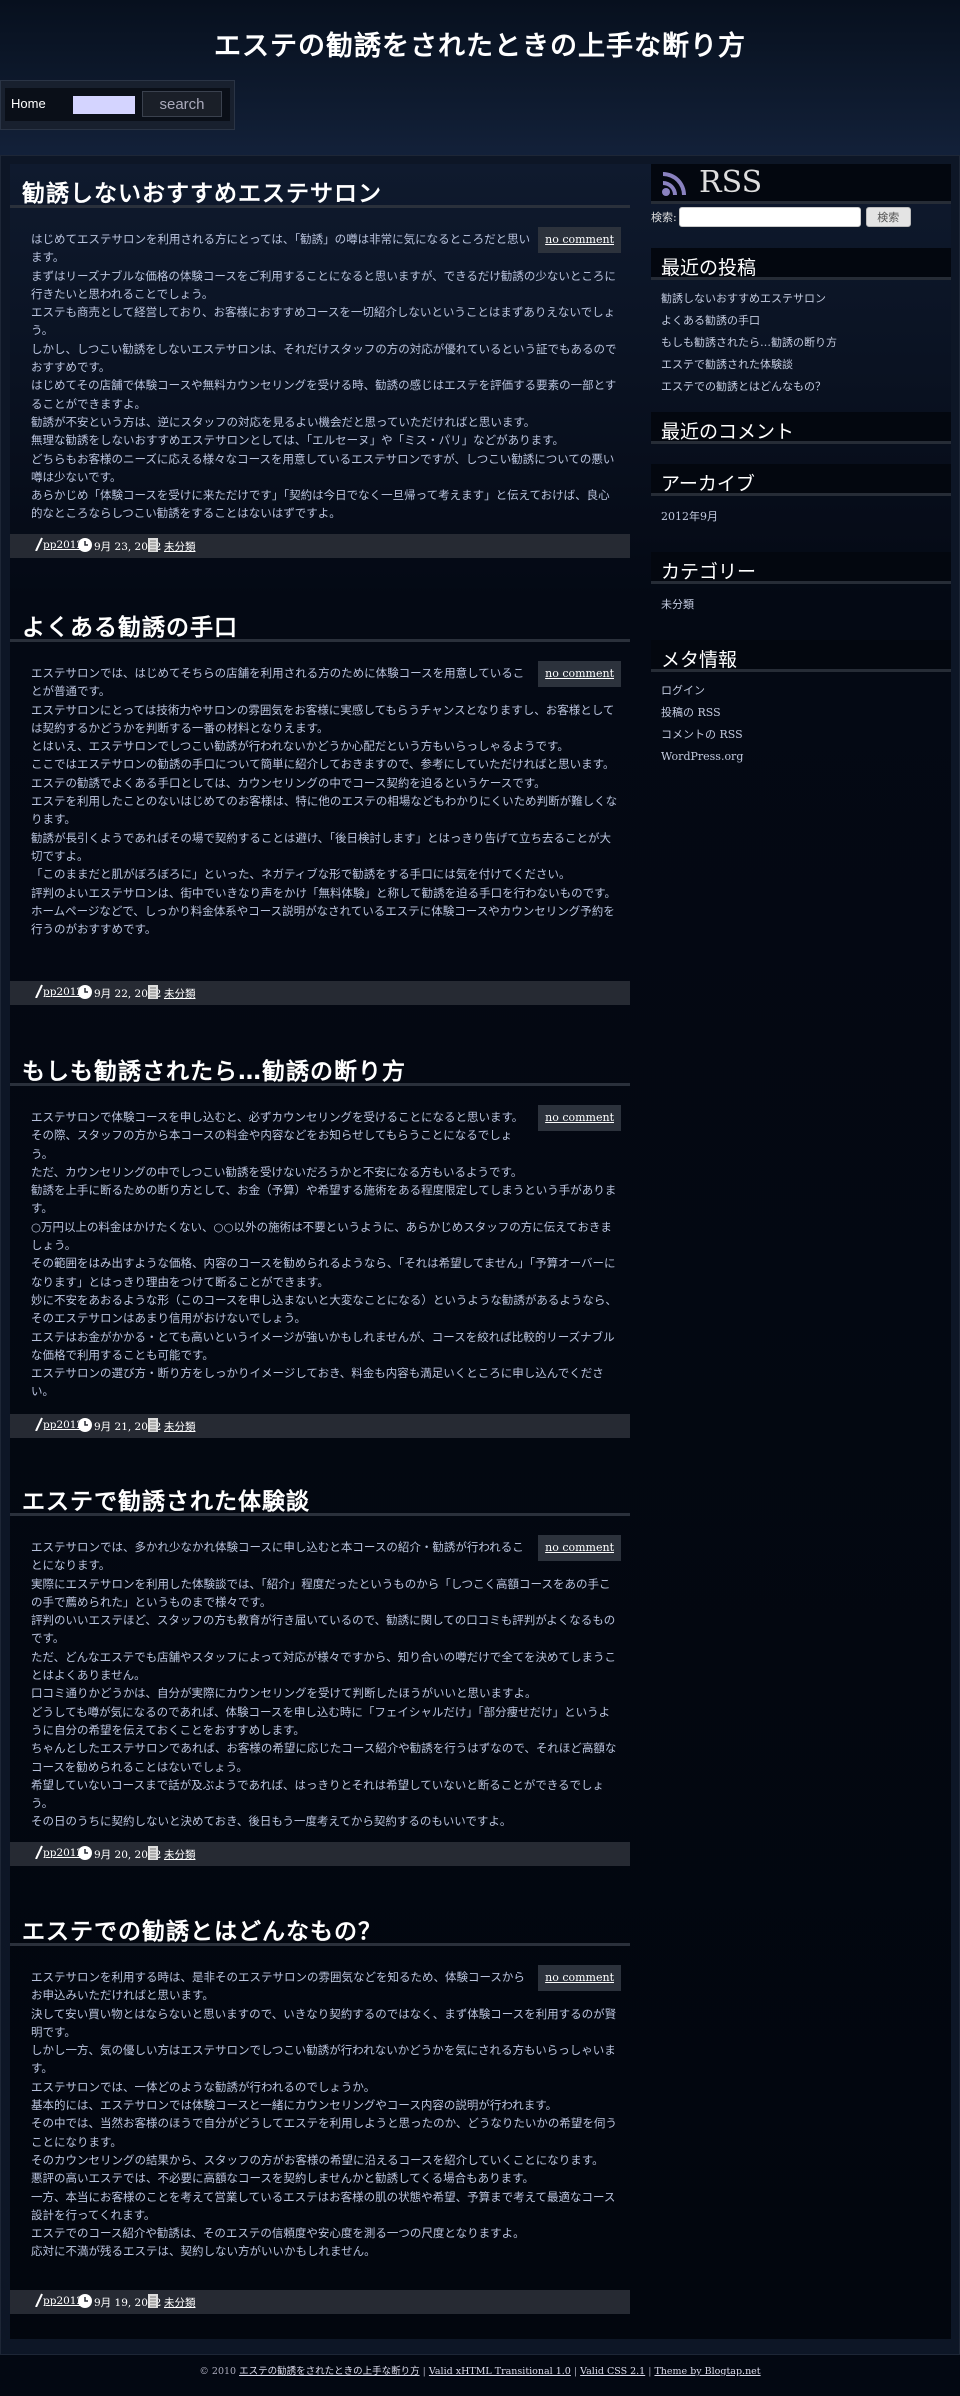 This screenshot has height=2396, width=960. Describe the element at coordinates (320, 1854) in the screenshot. I see `post-meta-bar: pp2012 9月 20, 2012 未分類` at that location.